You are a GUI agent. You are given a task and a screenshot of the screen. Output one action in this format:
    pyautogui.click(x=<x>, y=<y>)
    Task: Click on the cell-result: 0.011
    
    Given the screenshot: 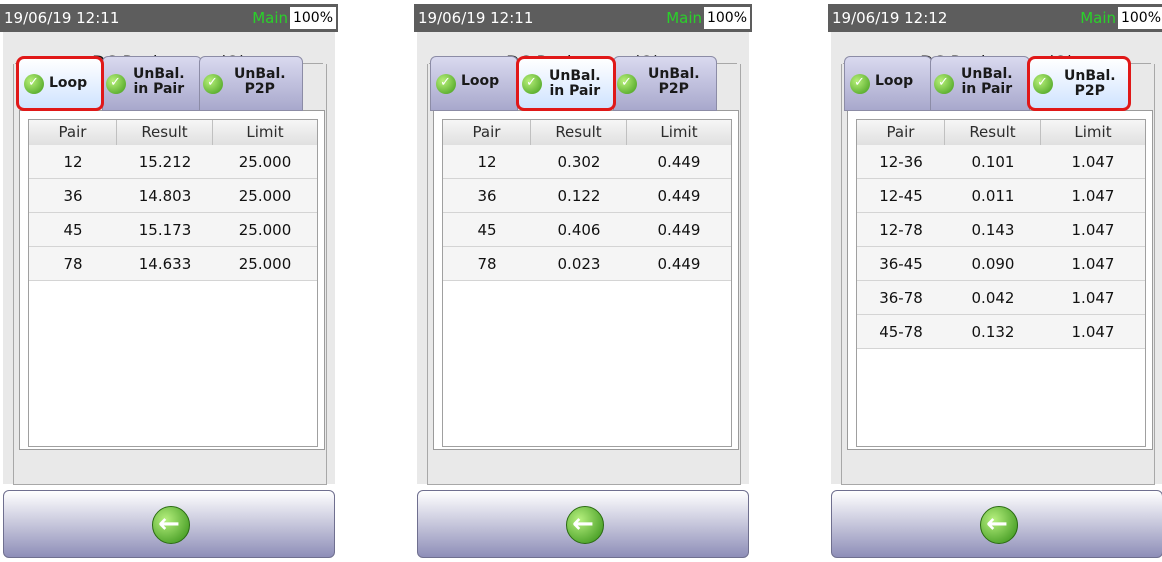 What is the action you would take?
    pyautogui.click(x=993, y=196)
    